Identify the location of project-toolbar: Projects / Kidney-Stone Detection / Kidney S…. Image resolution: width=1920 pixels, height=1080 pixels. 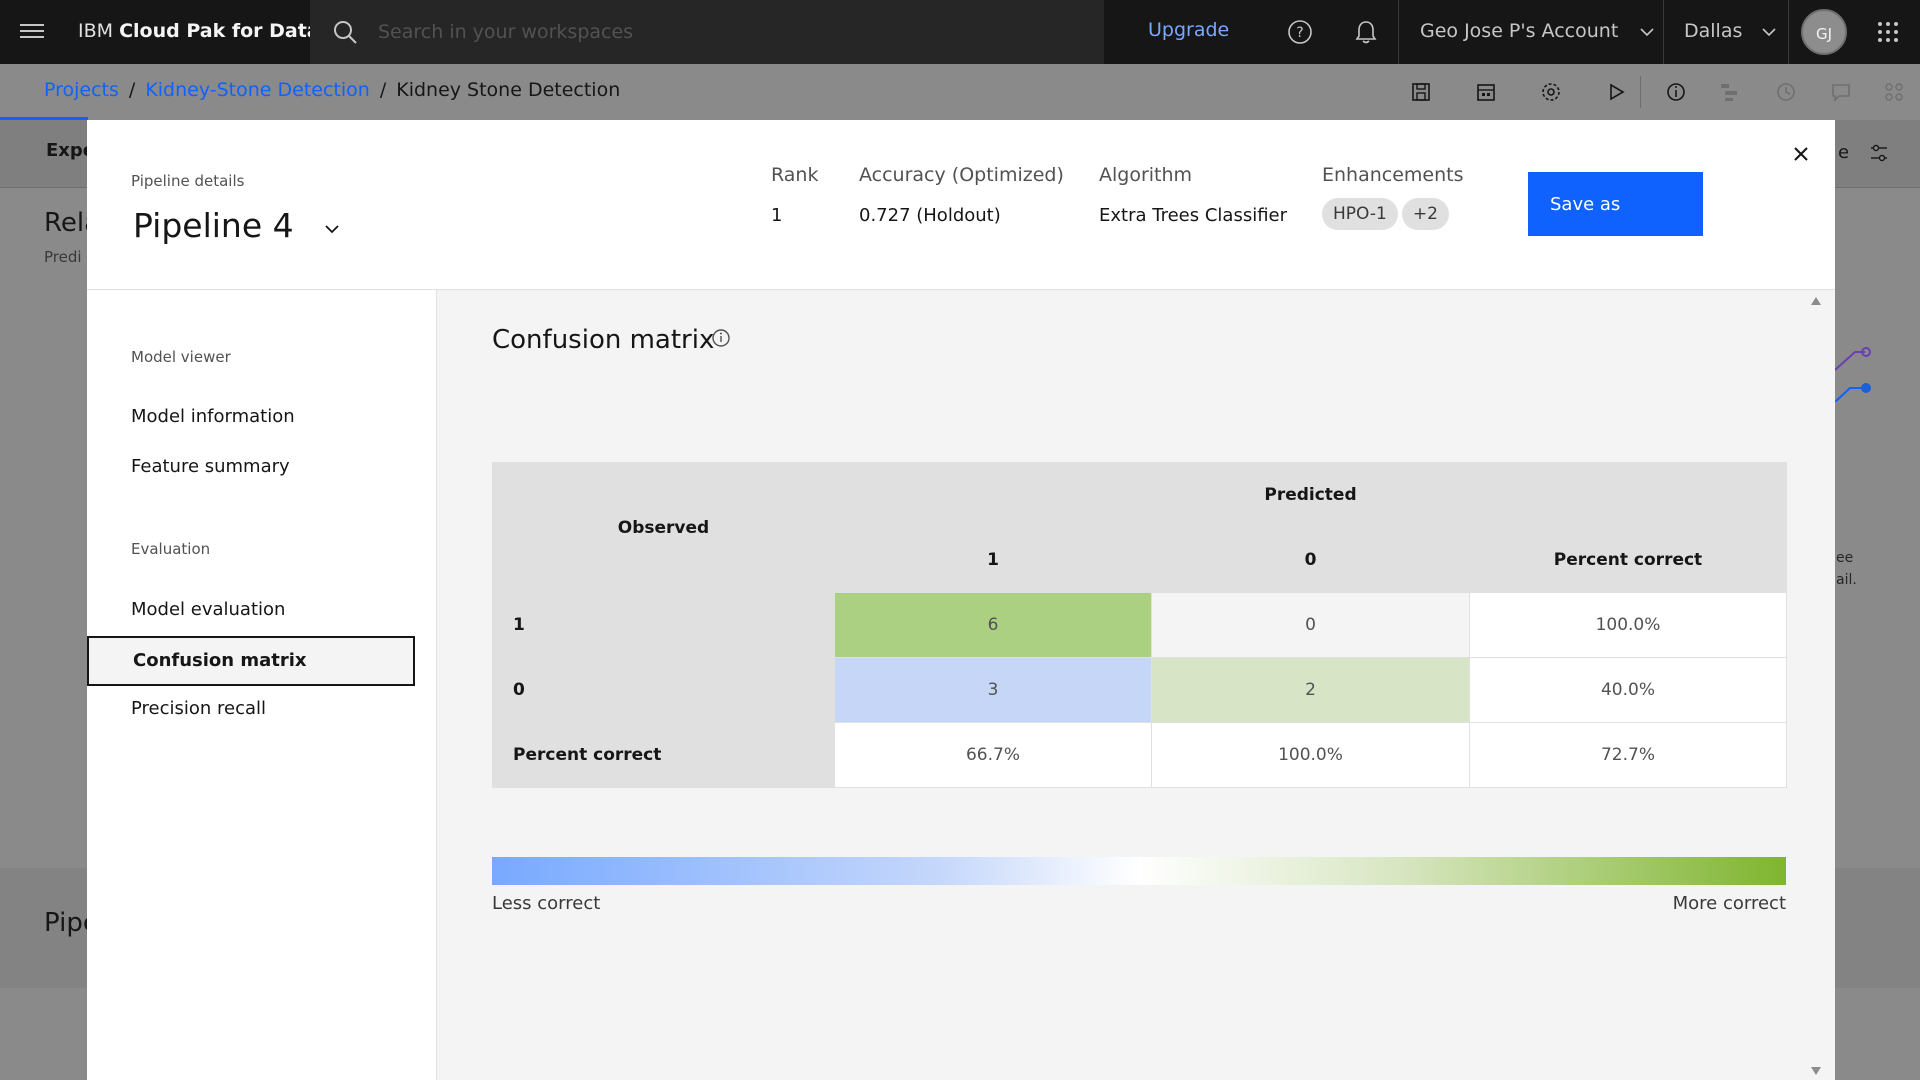
(960, 92).